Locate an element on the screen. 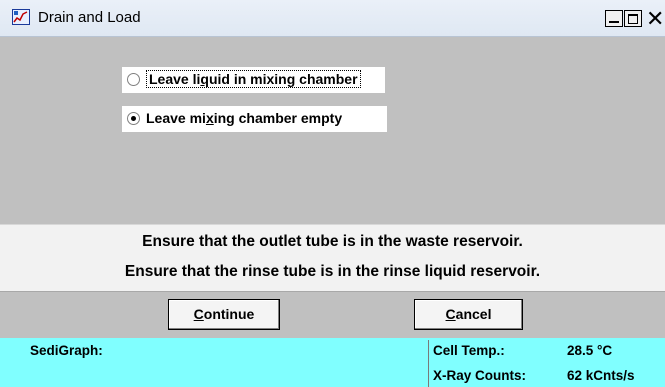 This screenshot has height=387, width=665. title-bar: Drain and Load ✕ is located at coordinates (332, 18).